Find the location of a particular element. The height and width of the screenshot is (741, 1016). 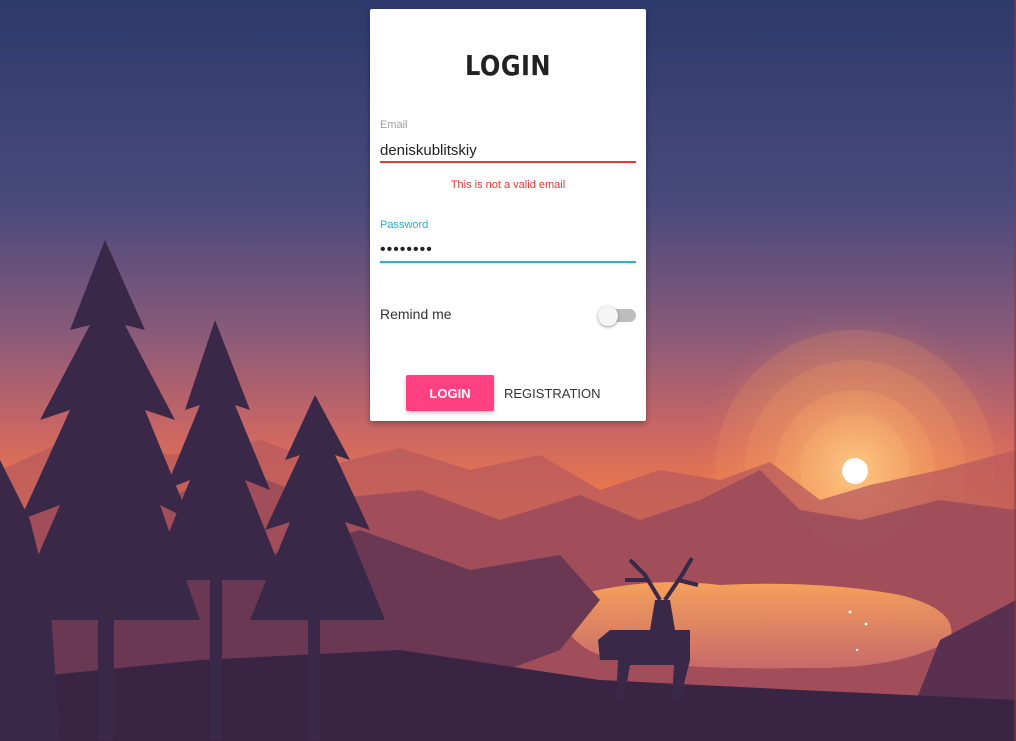

password-input is located at coordinates (508, 250).